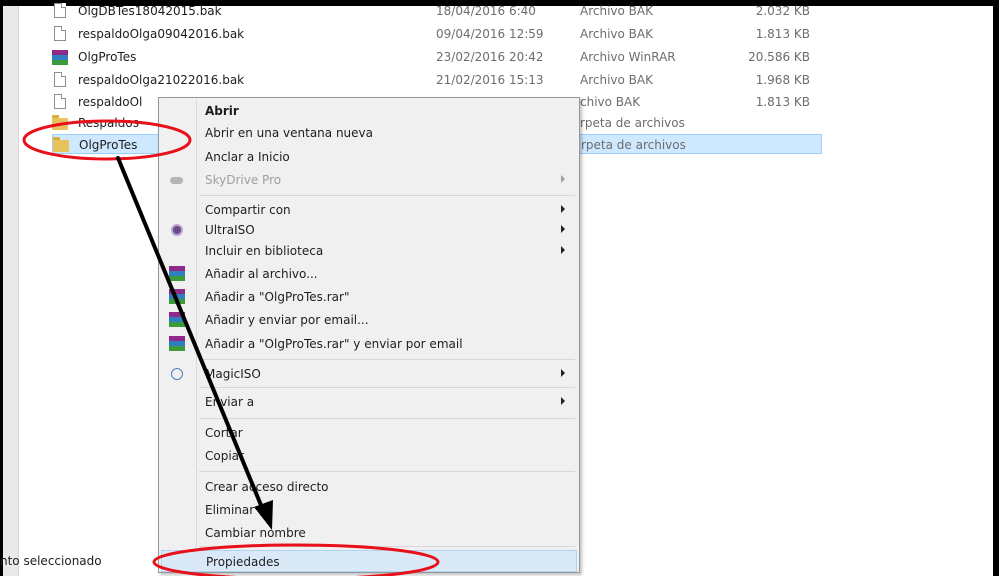 Image resolution: width=999 pixels, height=576 pixels. Describe the element at coordinates (490, 57) in the screenshot. I see `file-date: 23/02/2016 20:42` at that location.